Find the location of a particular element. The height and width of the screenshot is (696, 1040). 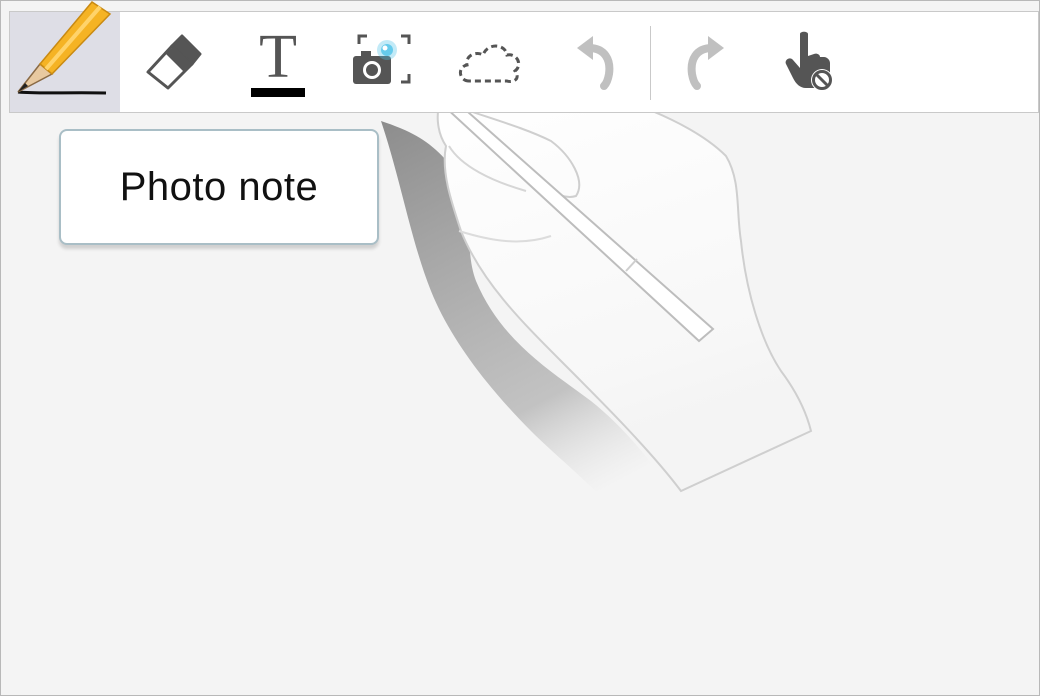

hand-mode-button is located at coordinates (811, 62).